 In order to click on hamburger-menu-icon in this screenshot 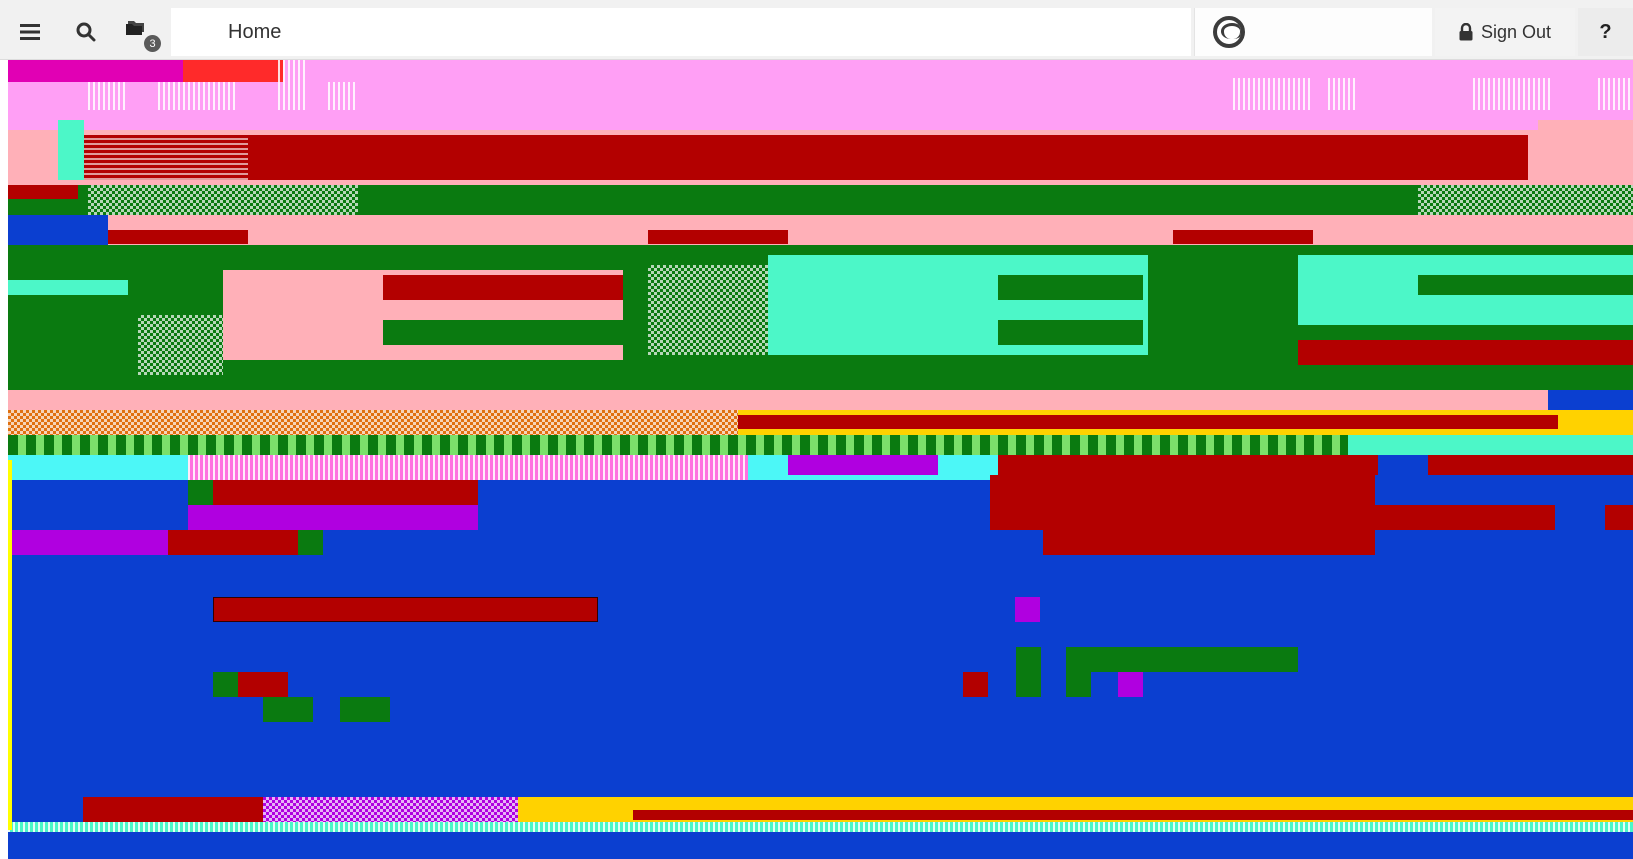, I will do `click(30, 32)`.